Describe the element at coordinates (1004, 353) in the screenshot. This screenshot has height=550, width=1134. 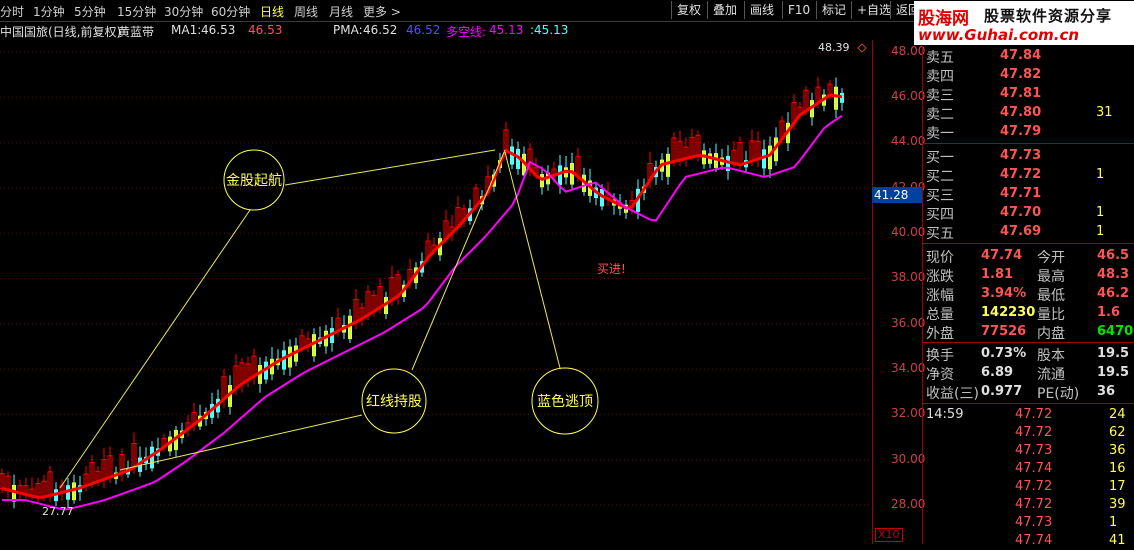
I see `fund-value: 0.73%` at that location.